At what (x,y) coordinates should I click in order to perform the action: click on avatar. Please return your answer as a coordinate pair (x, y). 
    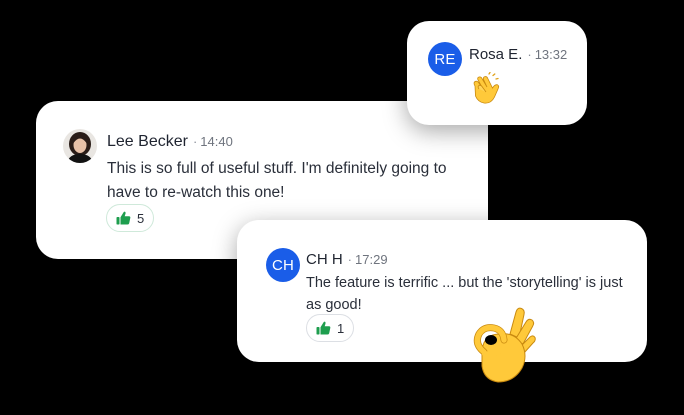
    Looking at the image, I should click on (80, 146).